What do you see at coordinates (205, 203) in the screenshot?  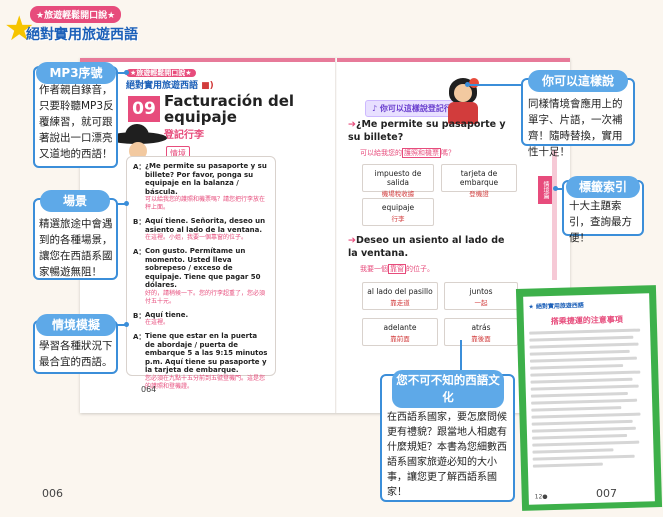 I see `dialog-chinese: 可以給我您的護照和機票嗎？請您把行李放在秤上面。` at bounding box center [205, 203].